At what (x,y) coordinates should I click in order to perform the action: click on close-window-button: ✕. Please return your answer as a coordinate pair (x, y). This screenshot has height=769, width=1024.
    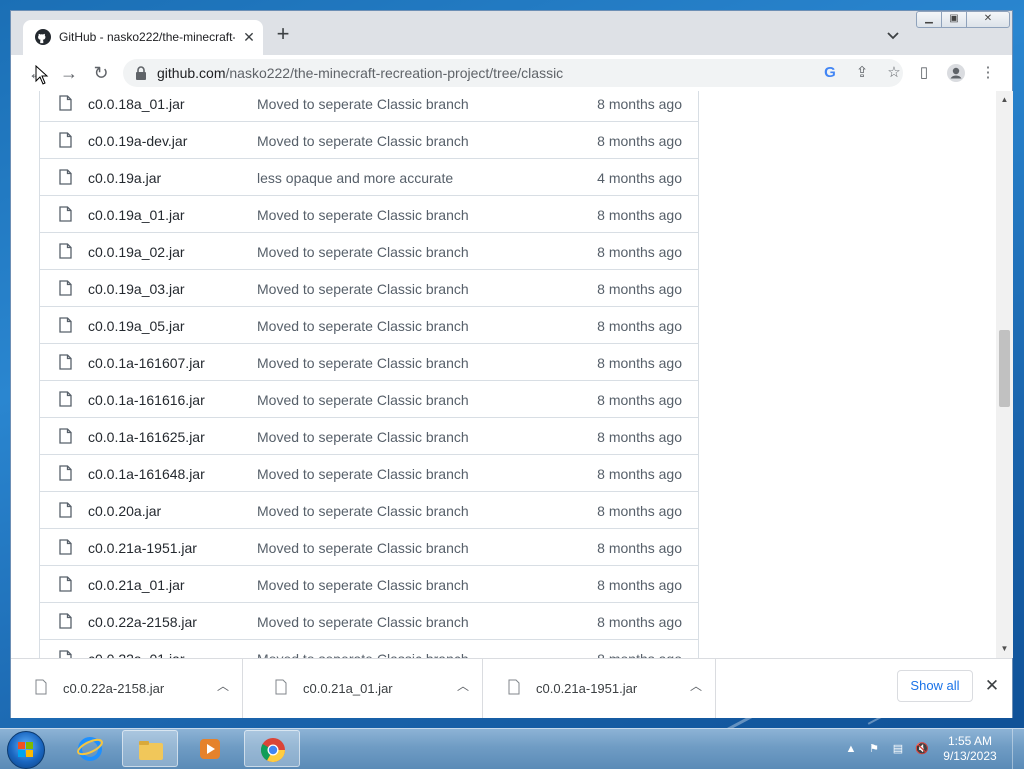
    Looking at the image, I should click on (988, 19).